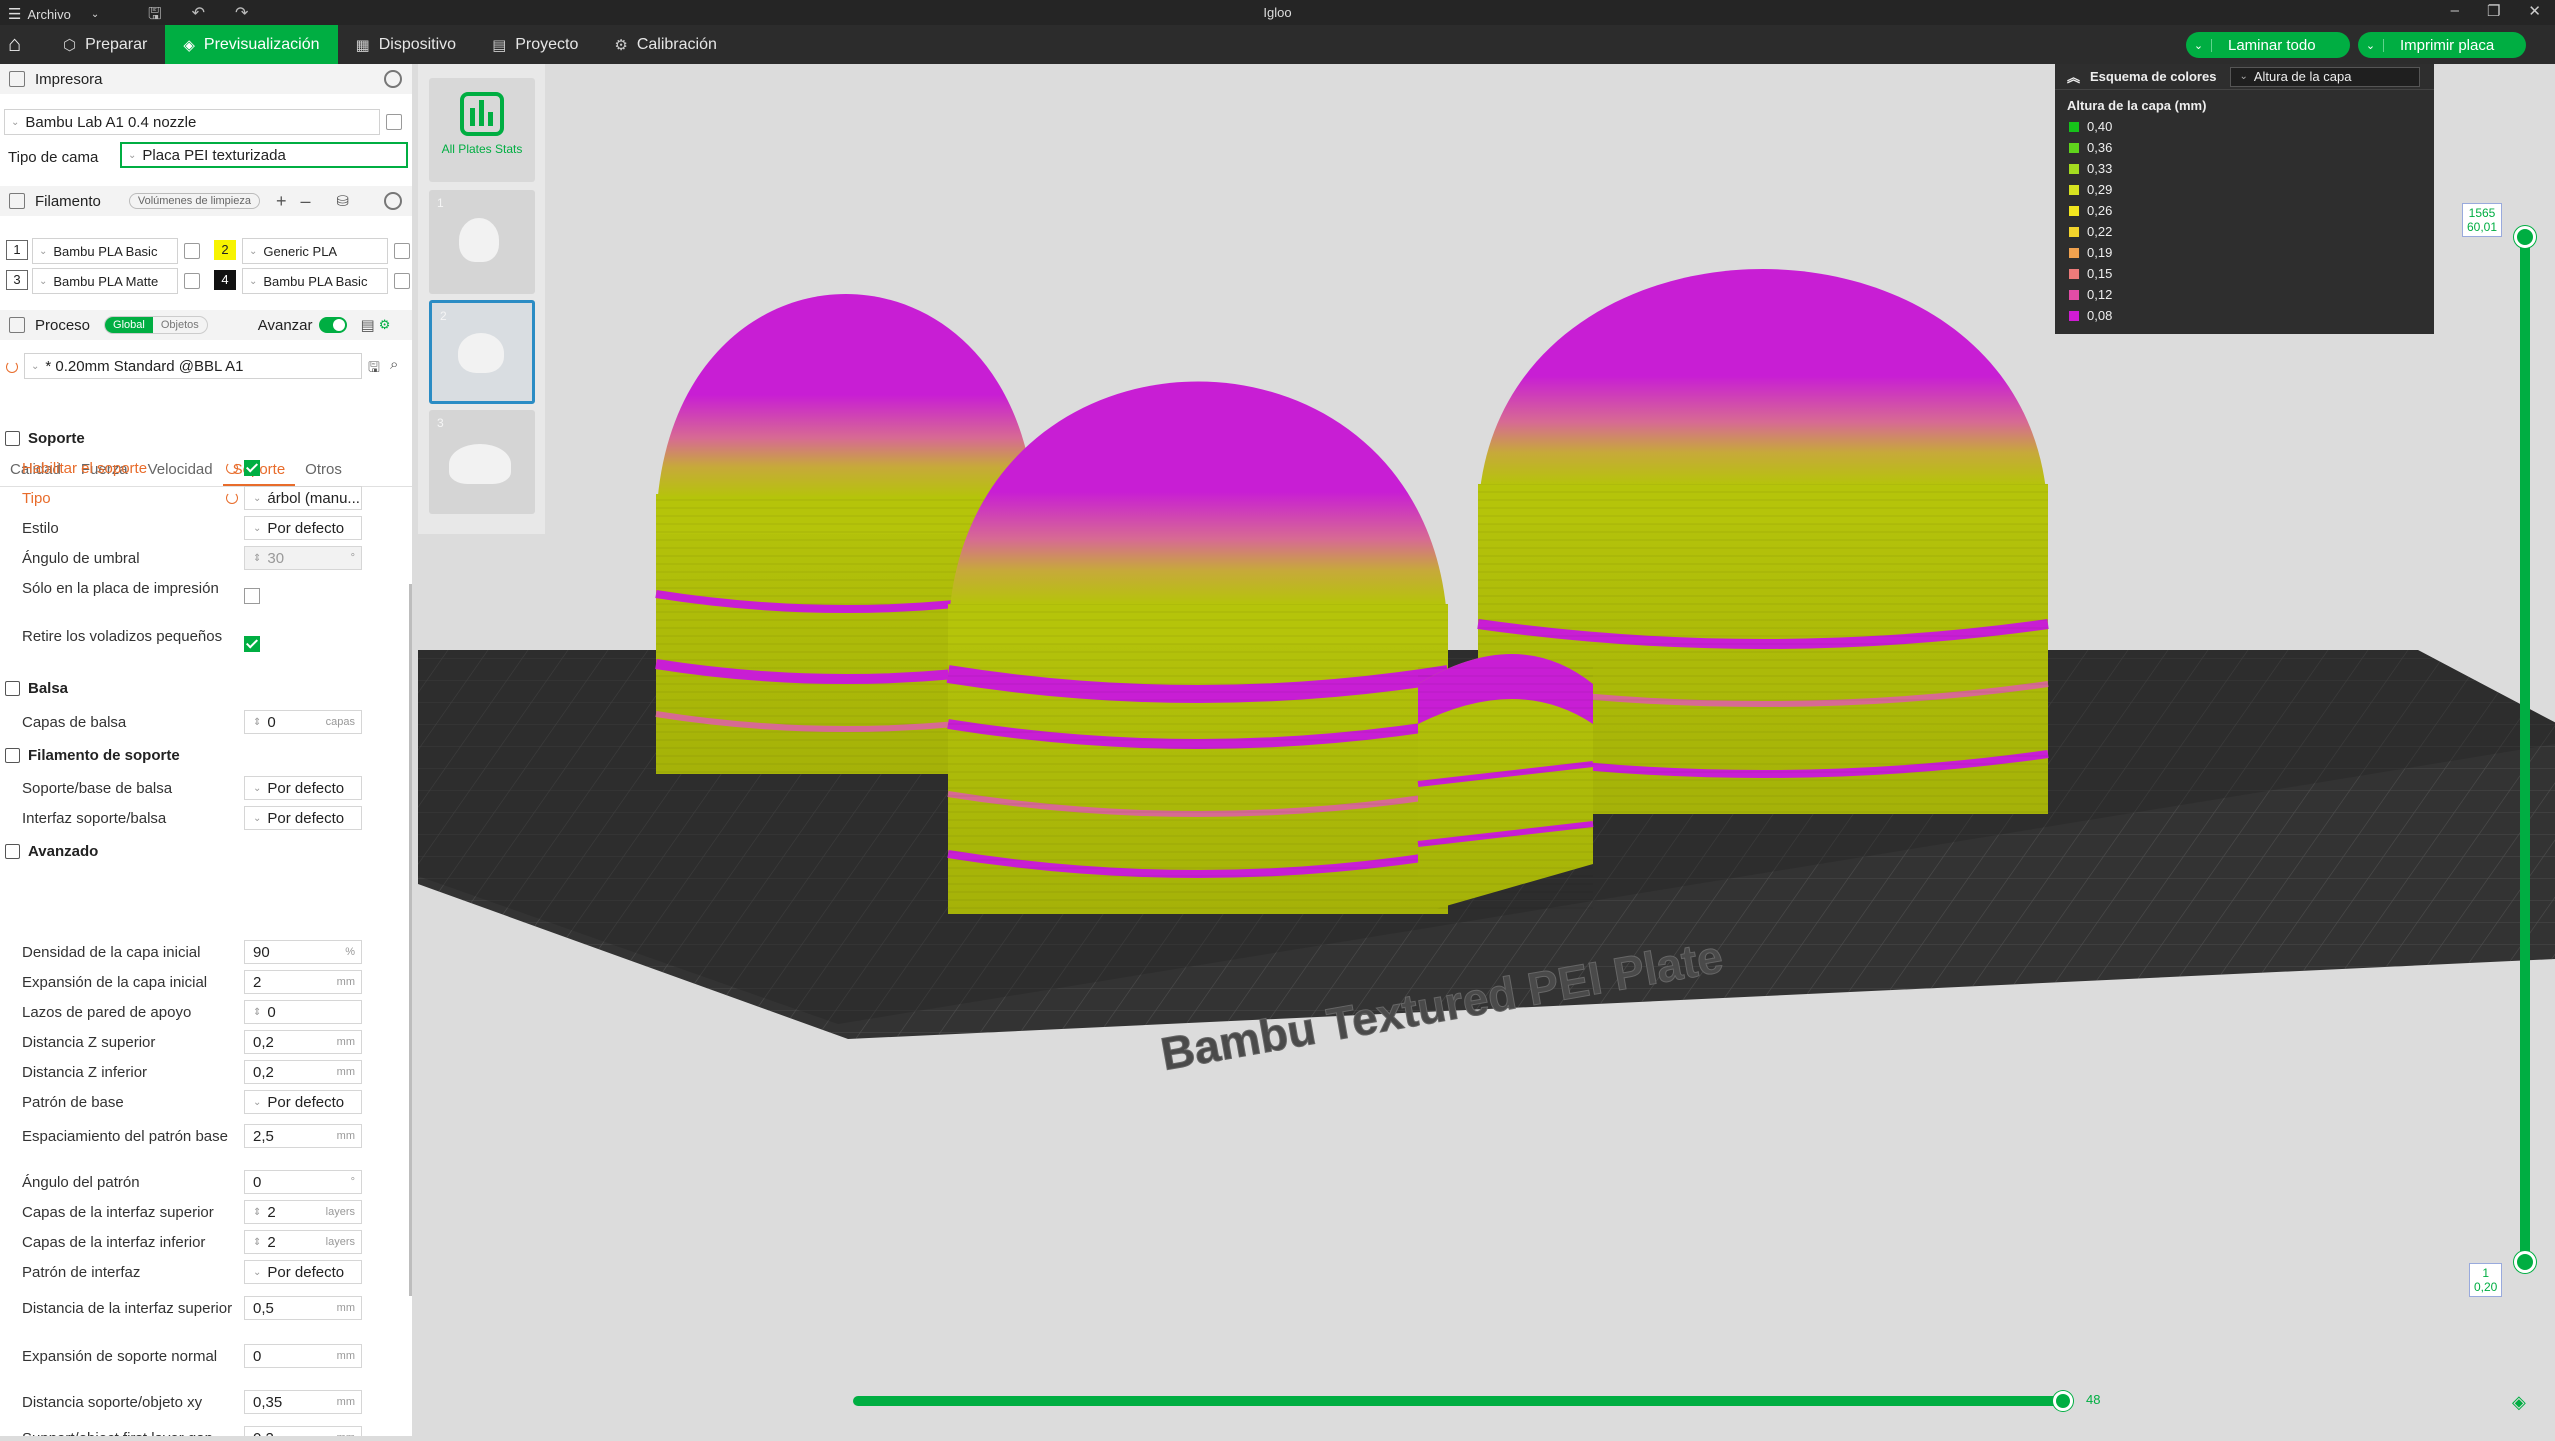  Describe the element at coordinates (17, 280) in the screenshot. I see `filament-slot-3: 3` at that location.